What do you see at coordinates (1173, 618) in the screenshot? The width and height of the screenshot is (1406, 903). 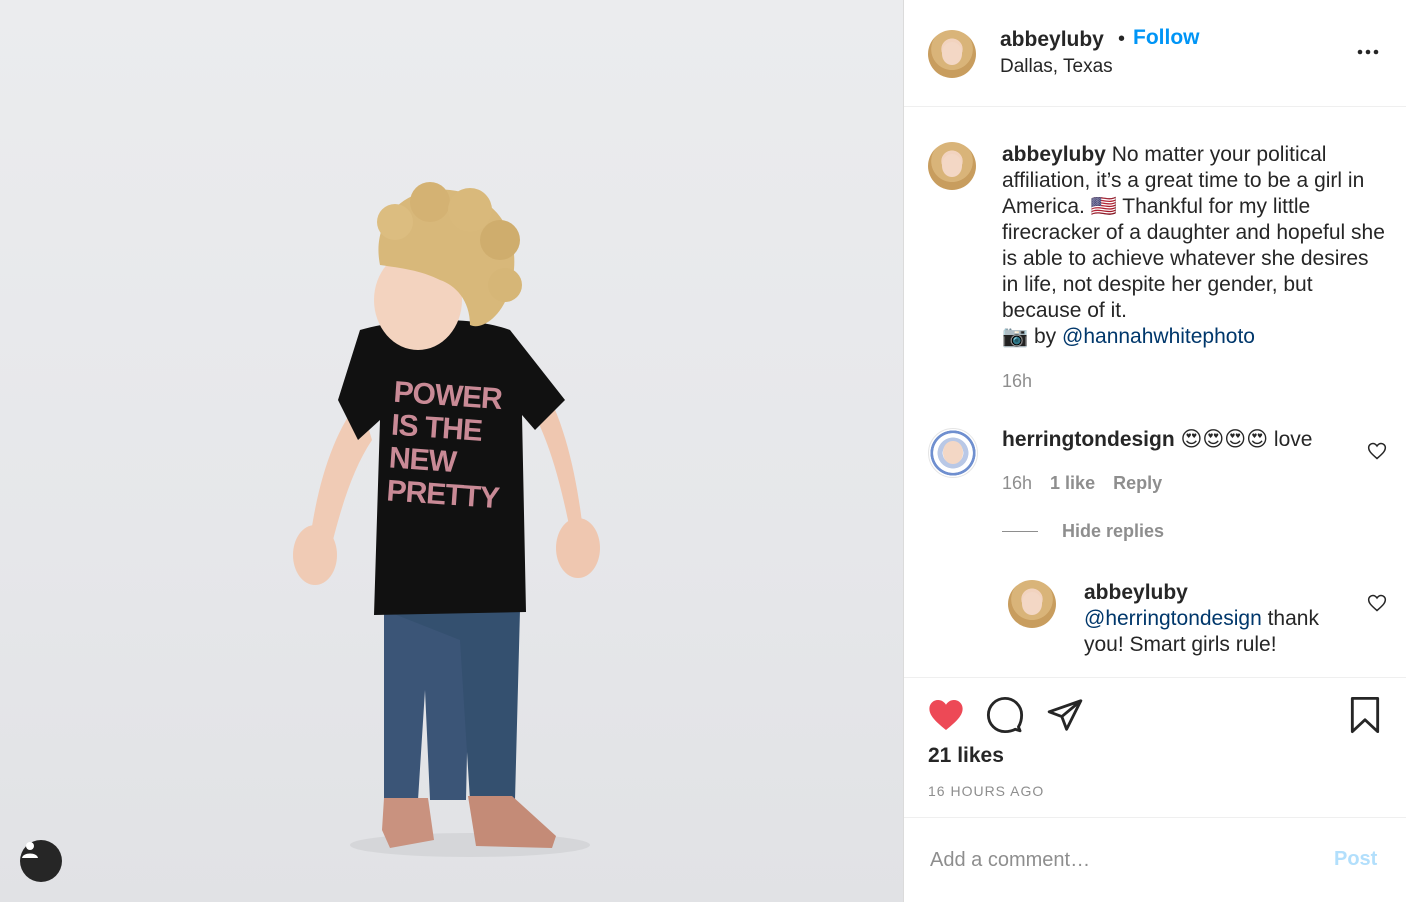 I see `reply-mention-link: @herringtondesign` at bounding box center [1173, 618].